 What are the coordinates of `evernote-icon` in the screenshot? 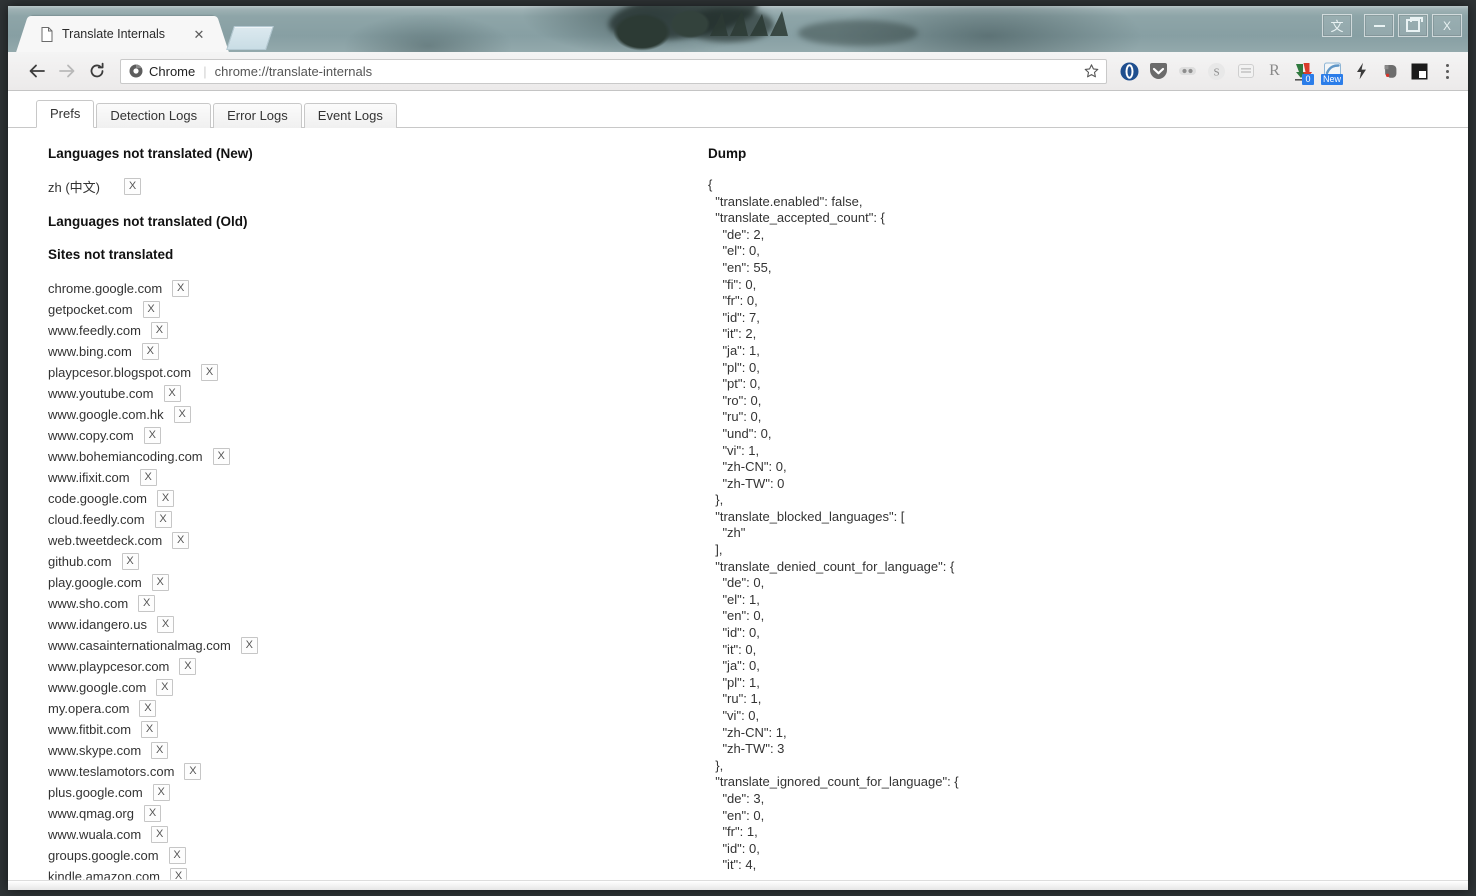 It's located at (1390, 71).